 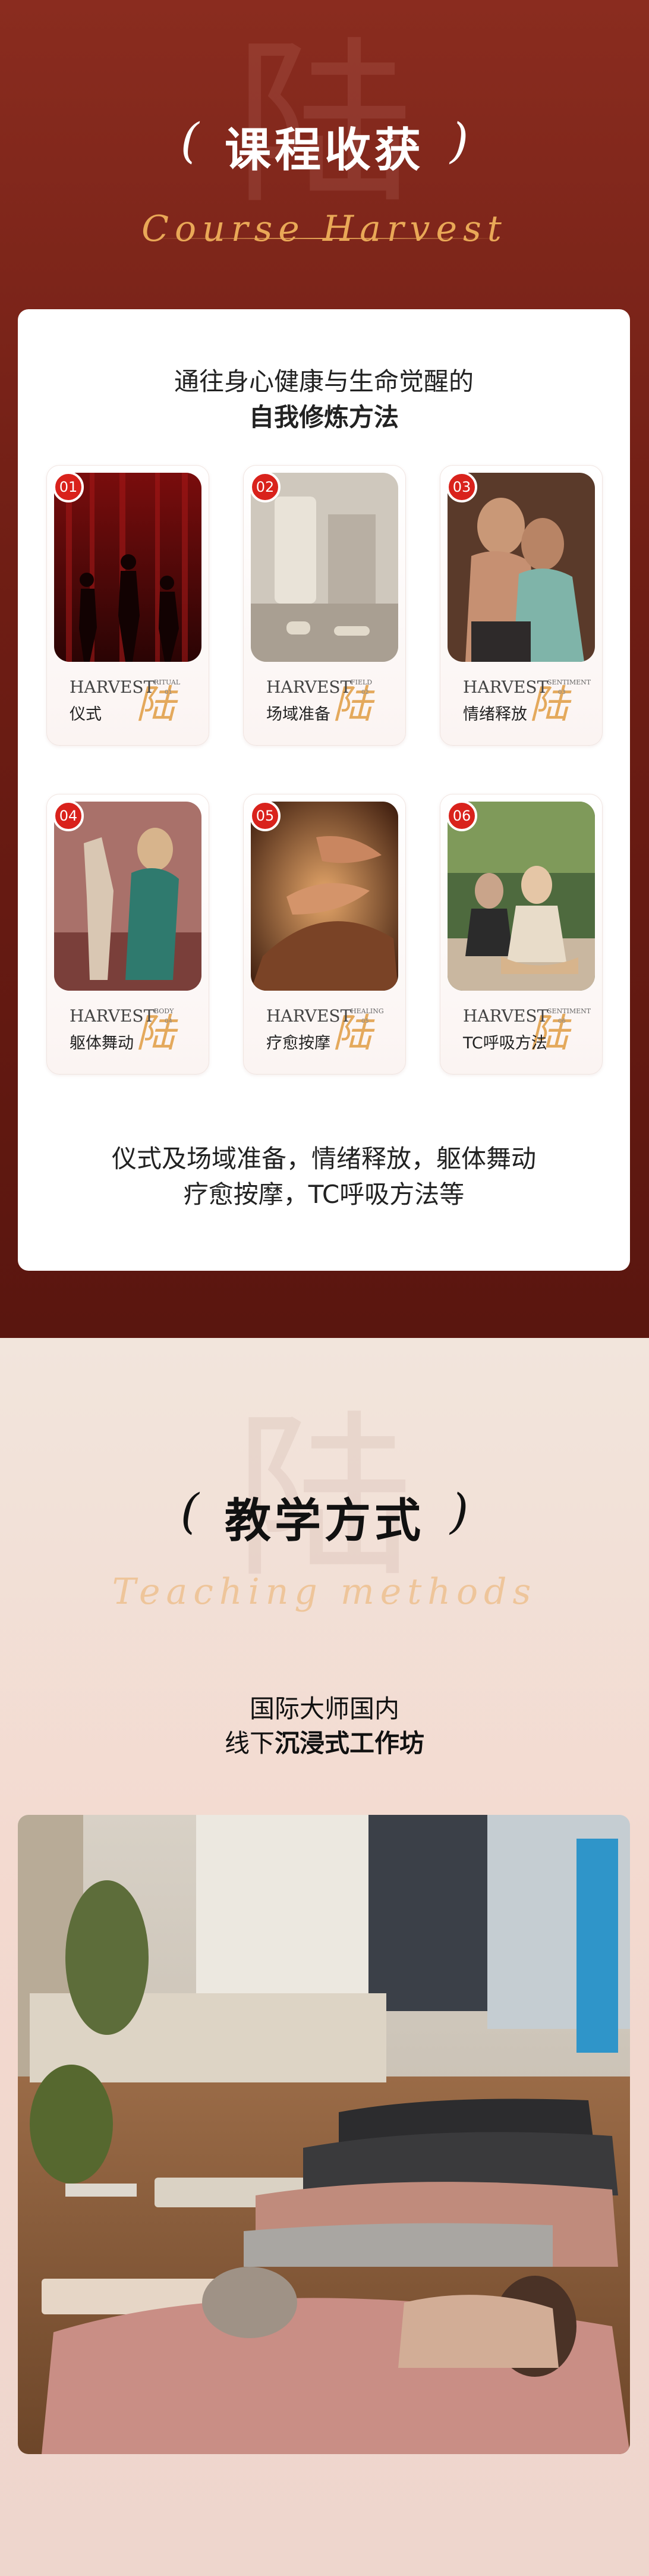 What do you see at coordinates (68, 815) in the screenshot?
I see `tile-number-badge: 04` at bounding box center [68, 815].